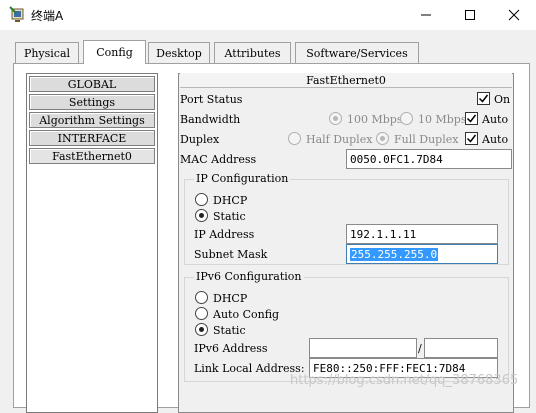 Image resolution: width=536 pixels, height=413 pixels. Describe the element at coordinates (375, 119) in the screenshot. I see `bandwidth-100-label: 100 Mbps` at that location.